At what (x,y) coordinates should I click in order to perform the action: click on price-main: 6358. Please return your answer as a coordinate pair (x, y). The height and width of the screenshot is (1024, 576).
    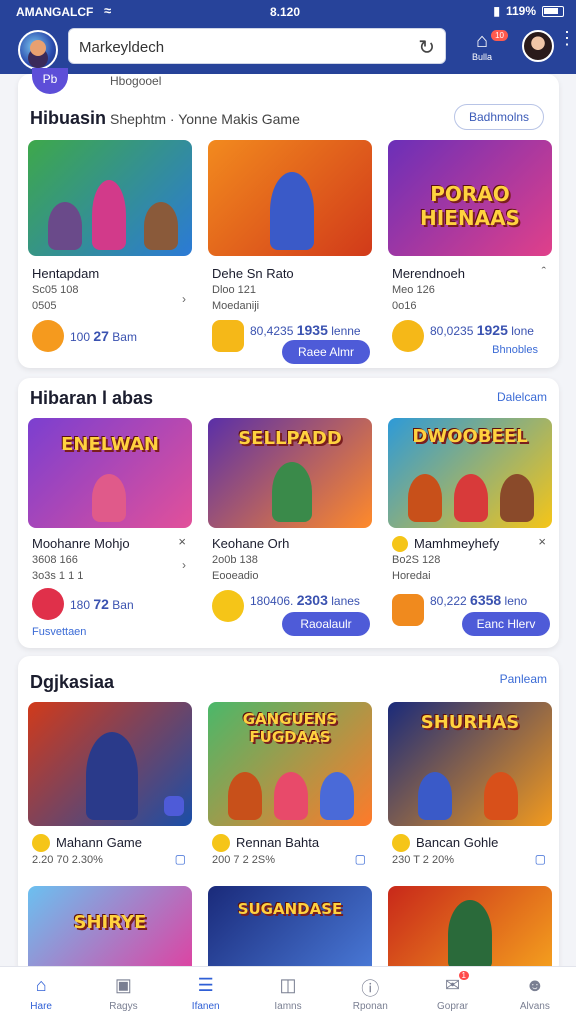
    Looking at the image, I should click on (486, 600).